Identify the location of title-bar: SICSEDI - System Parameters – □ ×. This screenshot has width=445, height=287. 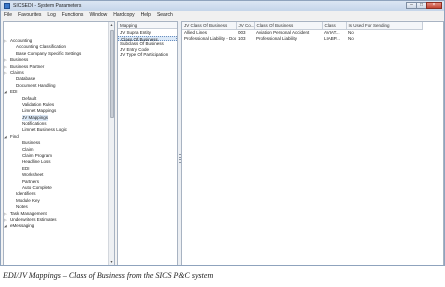
(222, 6).